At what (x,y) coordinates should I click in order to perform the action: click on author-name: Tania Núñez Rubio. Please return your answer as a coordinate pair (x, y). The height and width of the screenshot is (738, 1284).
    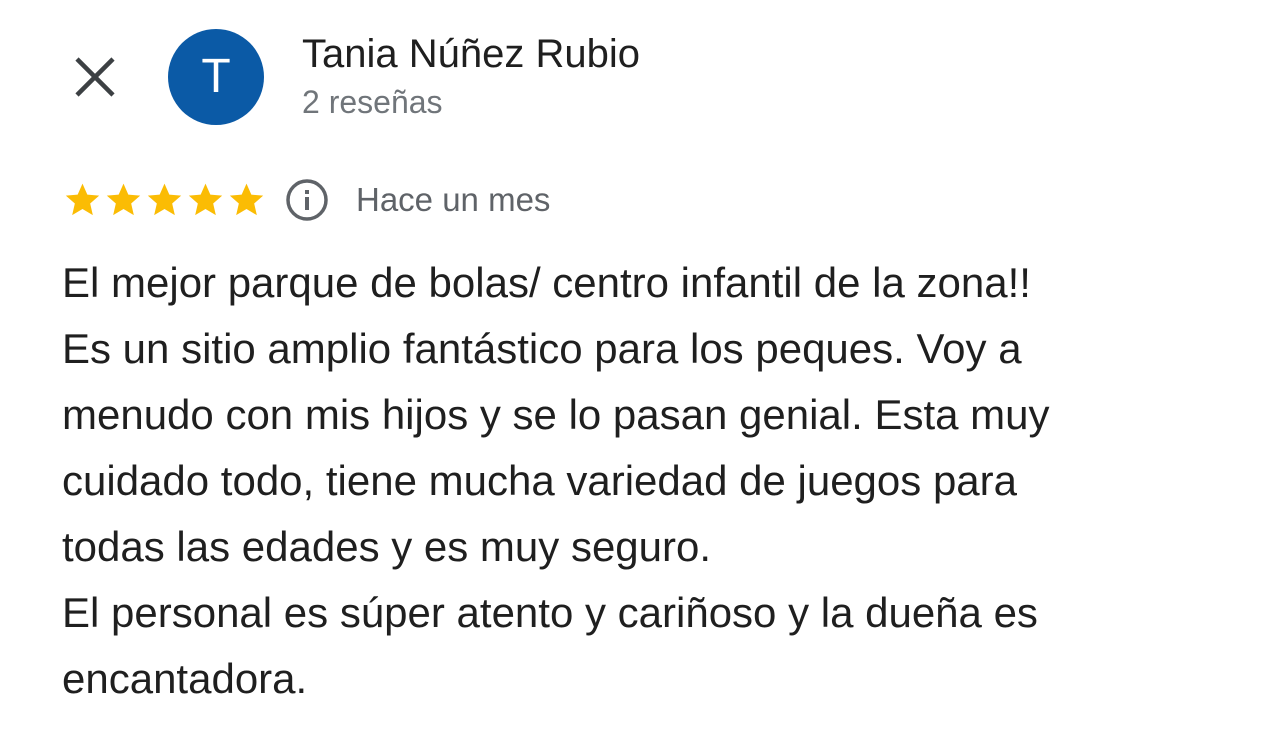
    Looking at the image, I should click on (471, 54).